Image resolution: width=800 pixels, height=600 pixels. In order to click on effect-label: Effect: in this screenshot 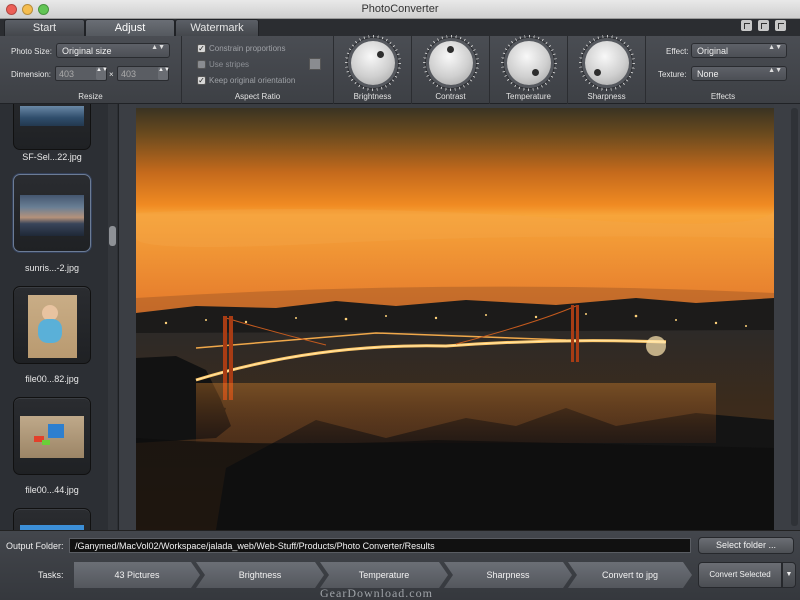, I will do `click(677, 51)`.